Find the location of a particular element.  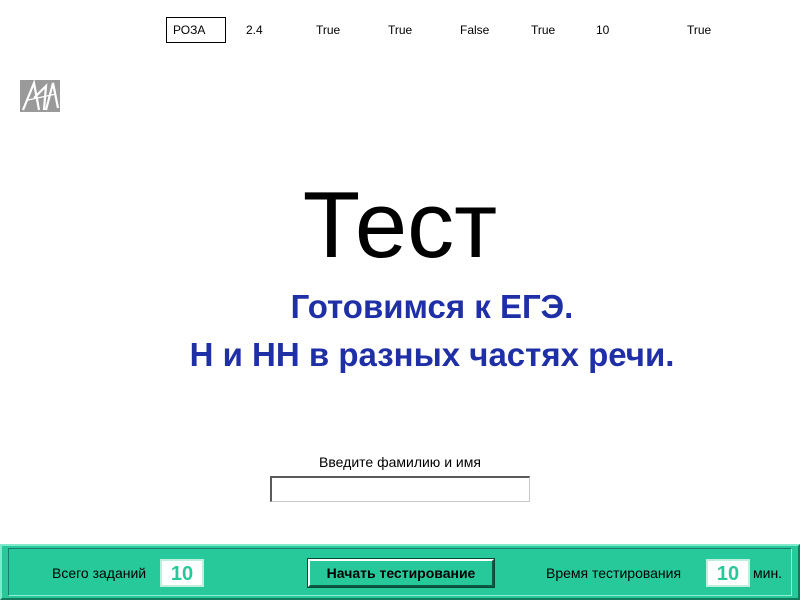

test-time-unit: мин. is located at coordinates (768, 573).